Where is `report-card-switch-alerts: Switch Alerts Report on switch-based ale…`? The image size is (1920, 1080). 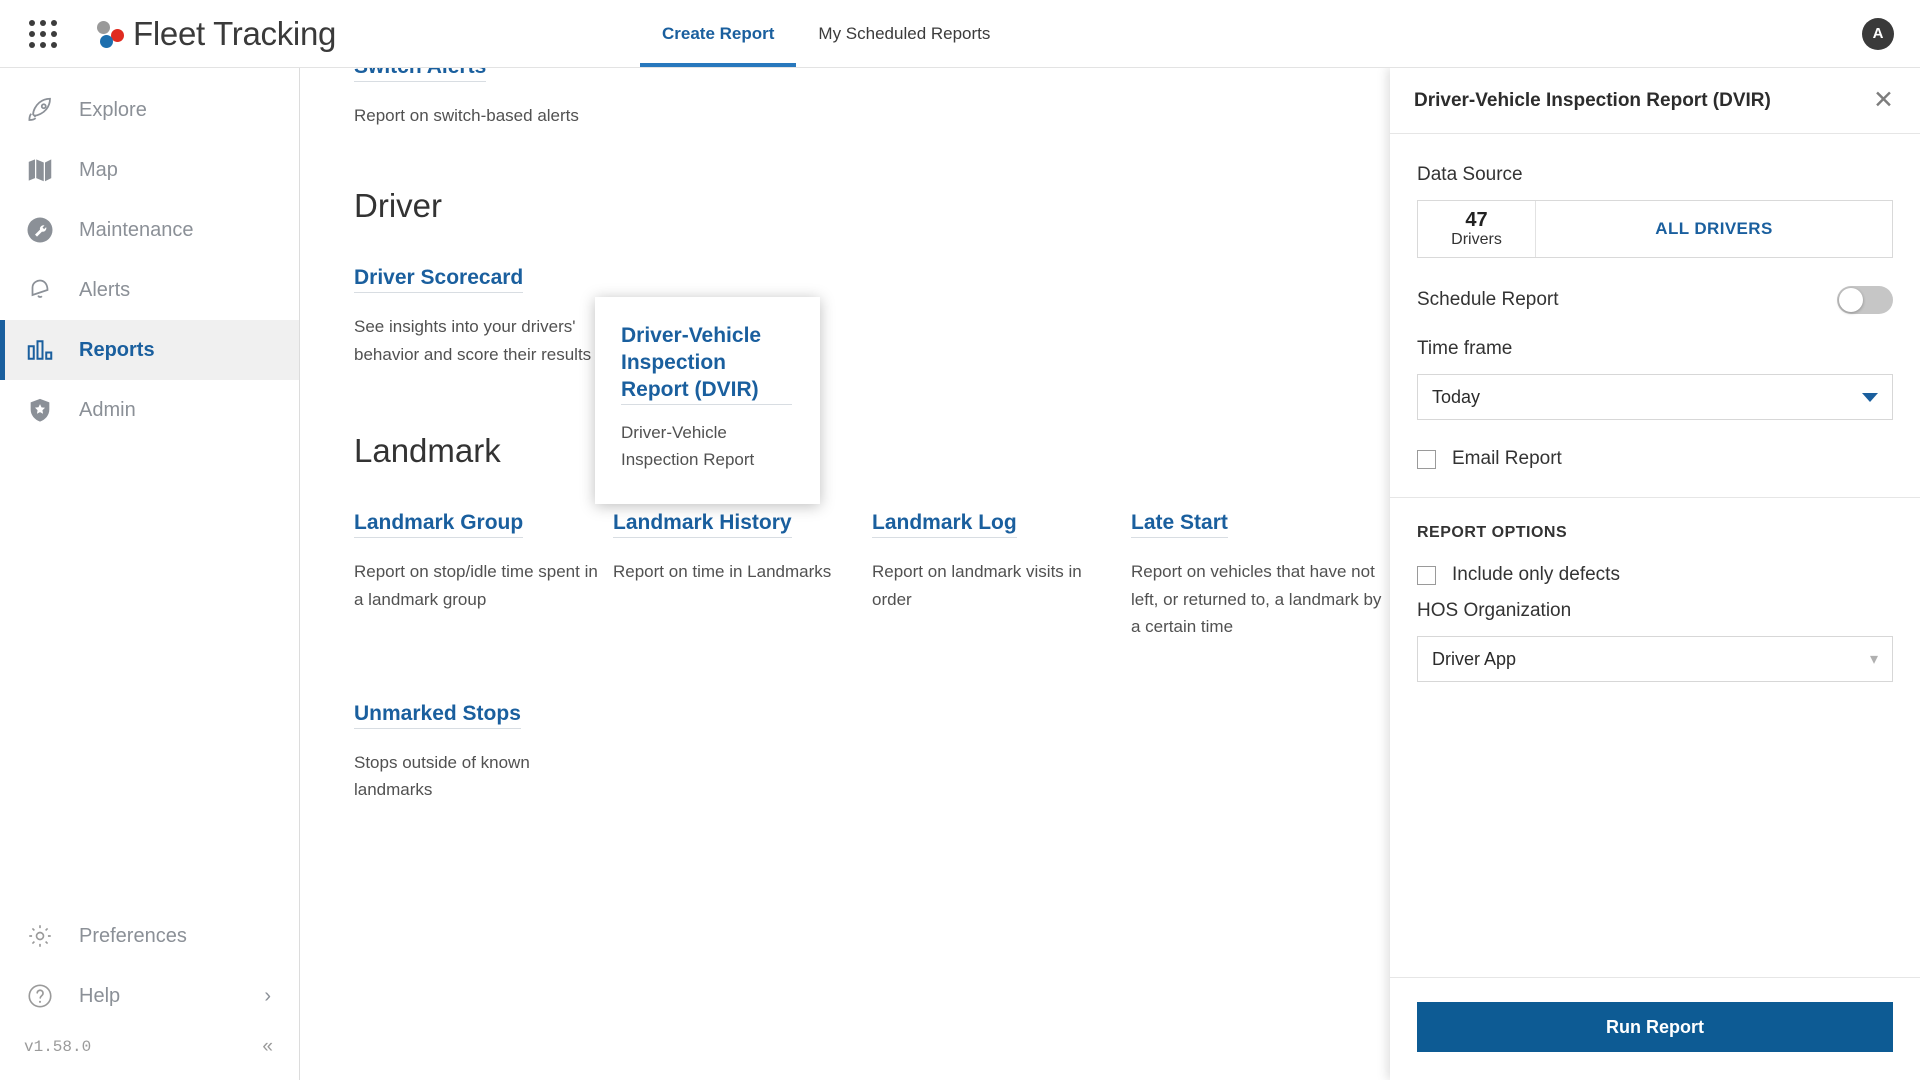
report-card-switch-alerts: Switch Alerts Report on switch-based ale… is located at coordinates (485, 98).